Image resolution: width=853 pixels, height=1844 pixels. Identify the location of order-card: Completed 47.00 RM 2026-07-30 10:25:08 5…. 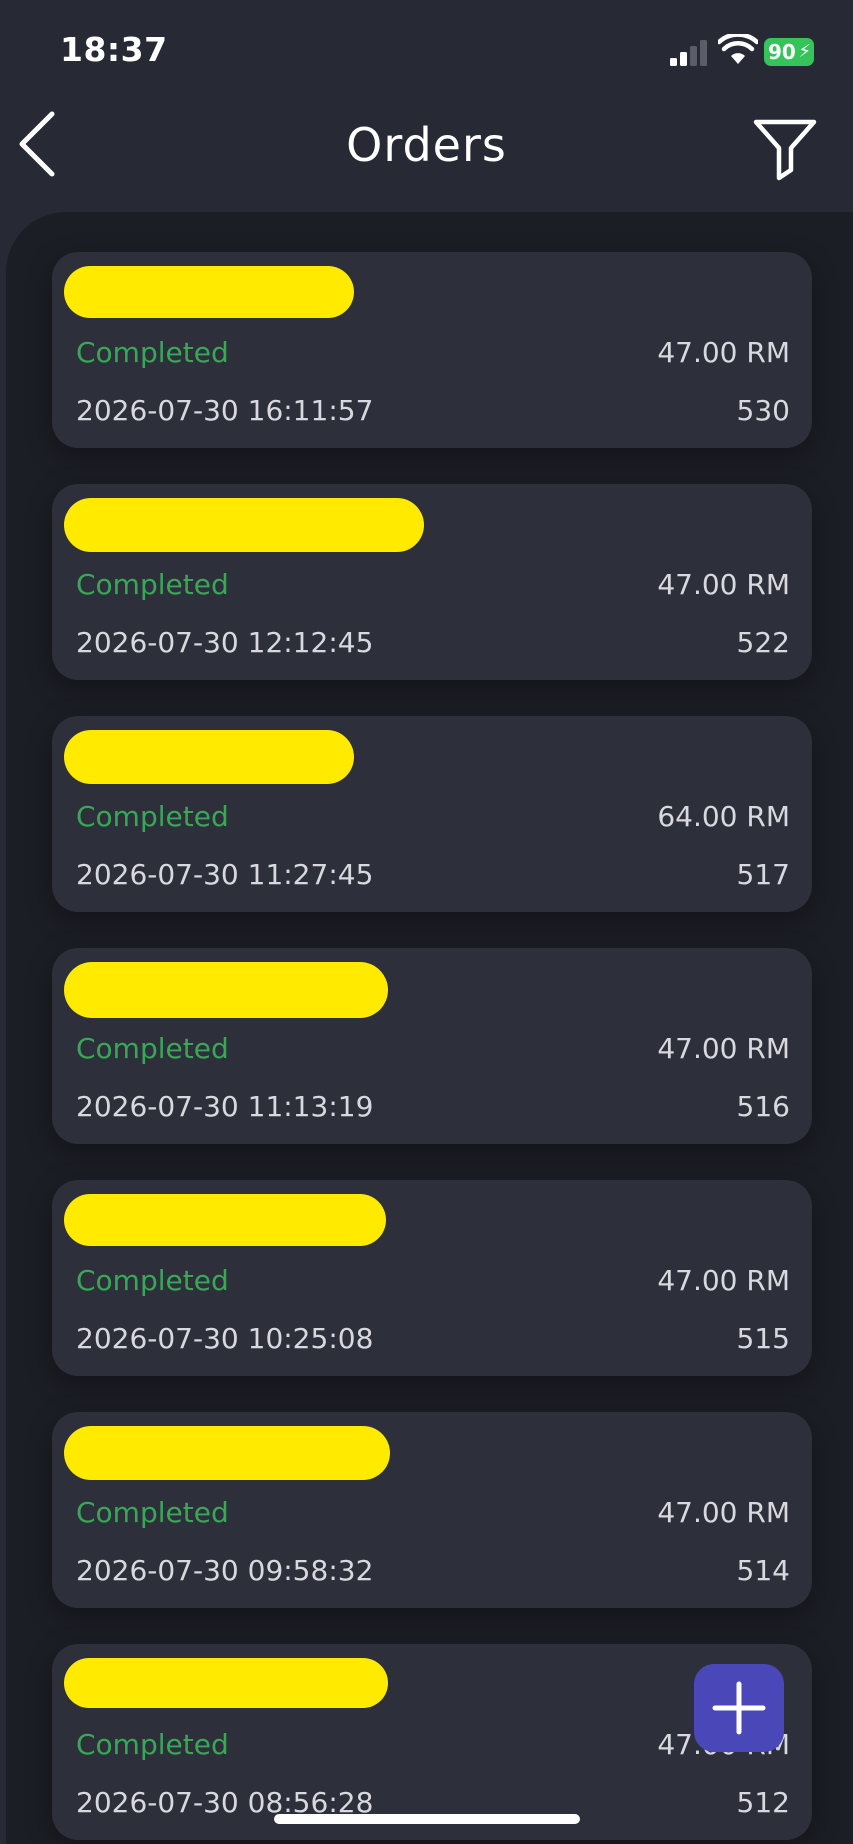
(432, 1278).